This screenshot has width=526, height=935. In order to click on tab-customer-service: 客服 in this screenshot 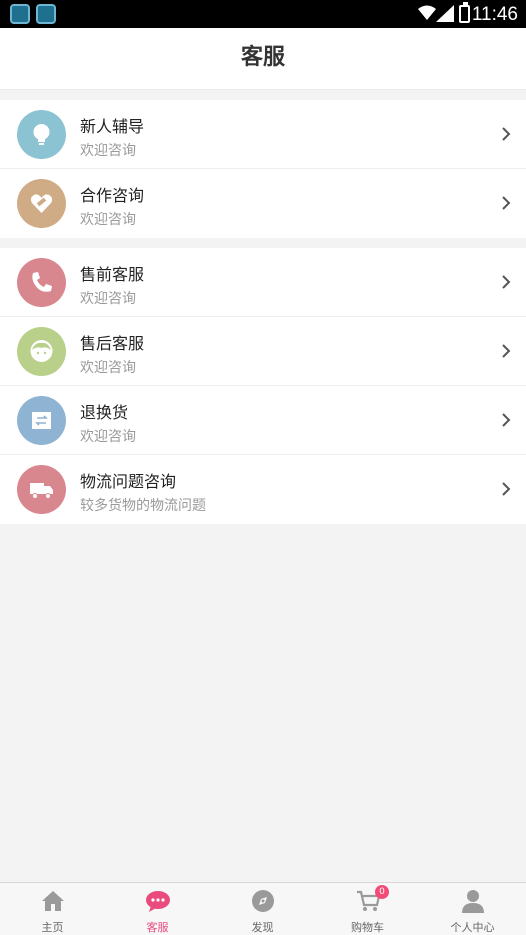, I will do `click(157, 909)`.